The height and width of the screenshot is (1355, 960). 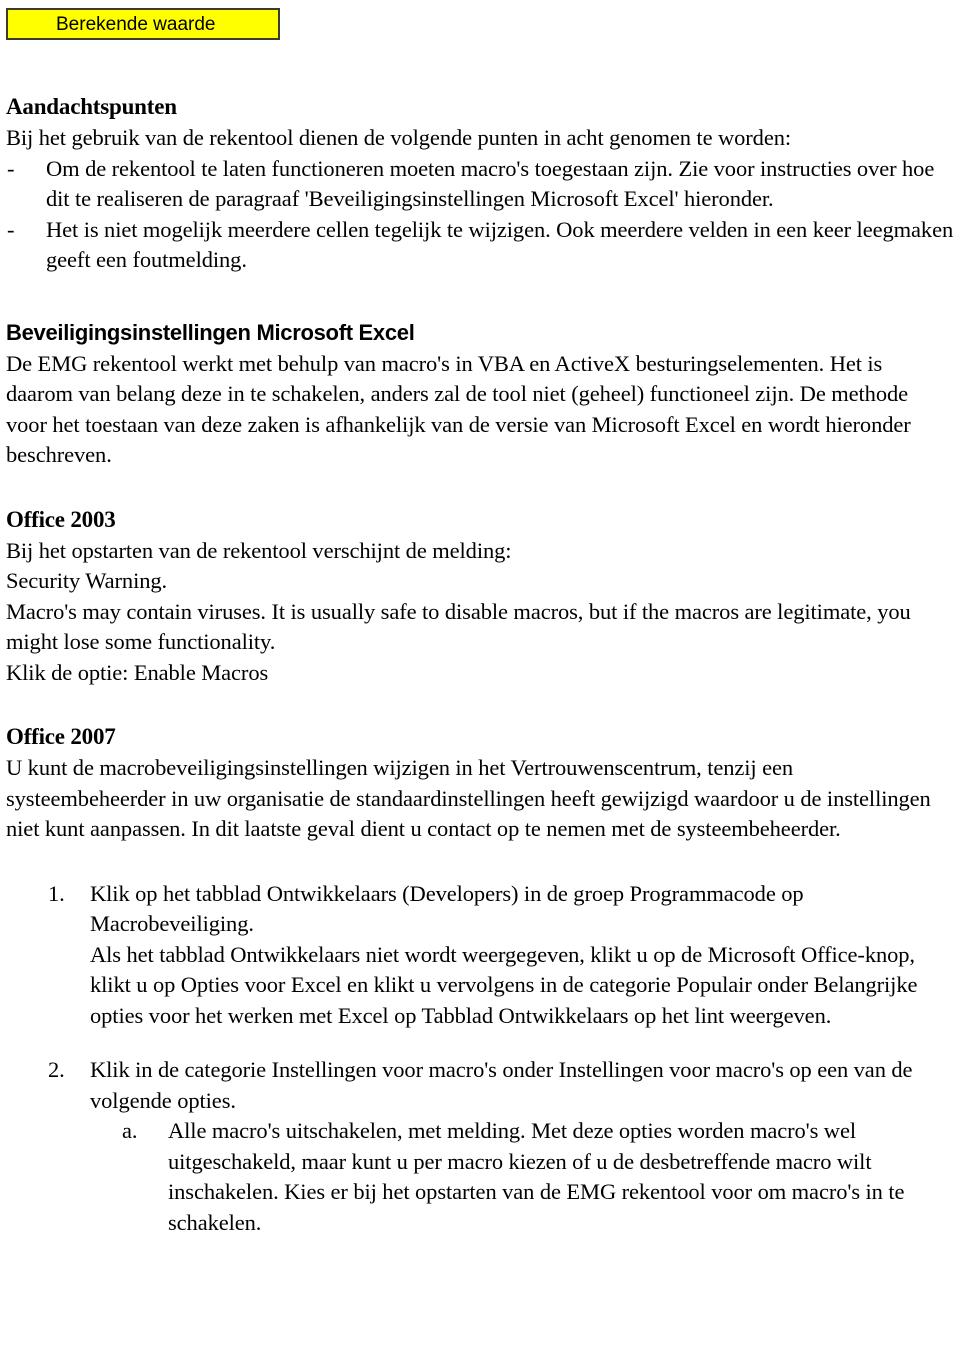 I want to click on substep-letter: a., so click(x=130, y=1130).